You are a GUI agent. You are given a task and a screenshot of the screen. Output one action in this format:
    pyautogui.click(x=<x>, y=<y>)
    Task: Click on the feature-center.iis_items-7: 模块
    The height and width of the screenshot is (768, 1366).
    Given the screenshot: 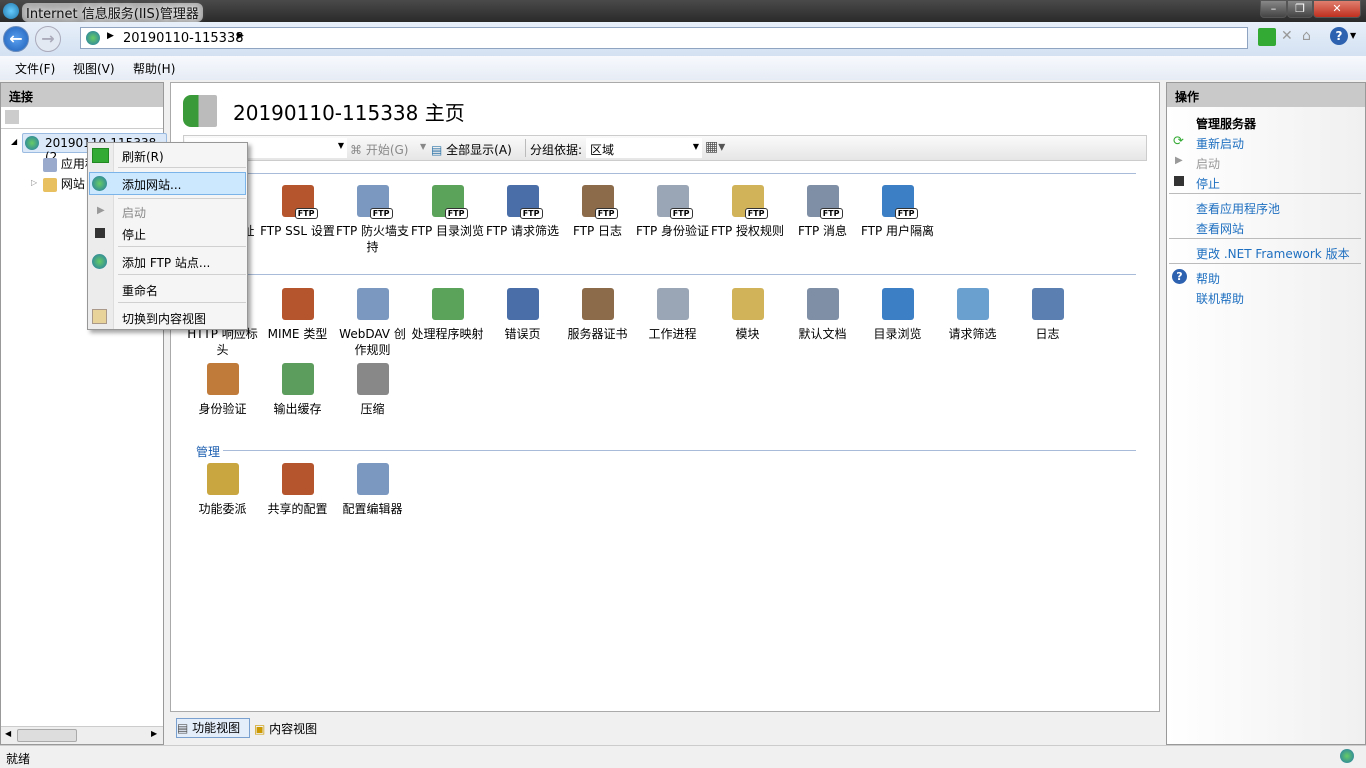 What is the action you would take?
    pyautogui.click(x=747, y=315)
    